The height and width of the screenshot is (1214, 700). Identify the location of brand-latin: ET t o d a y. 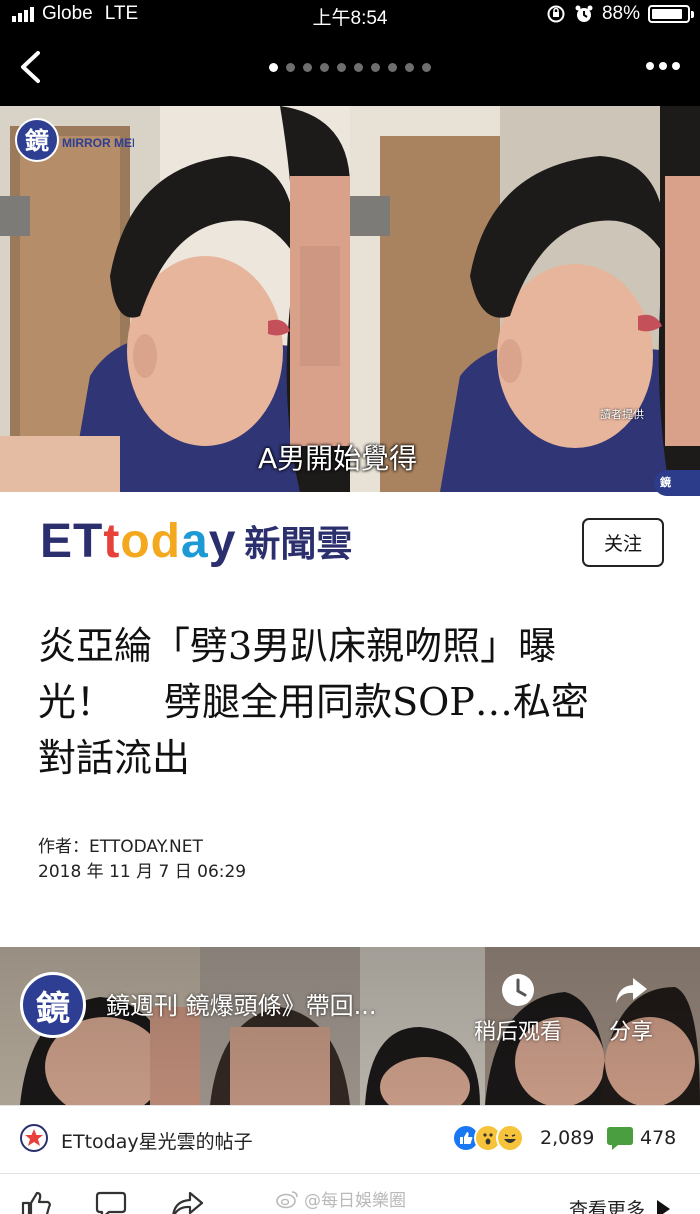
(138, 541).